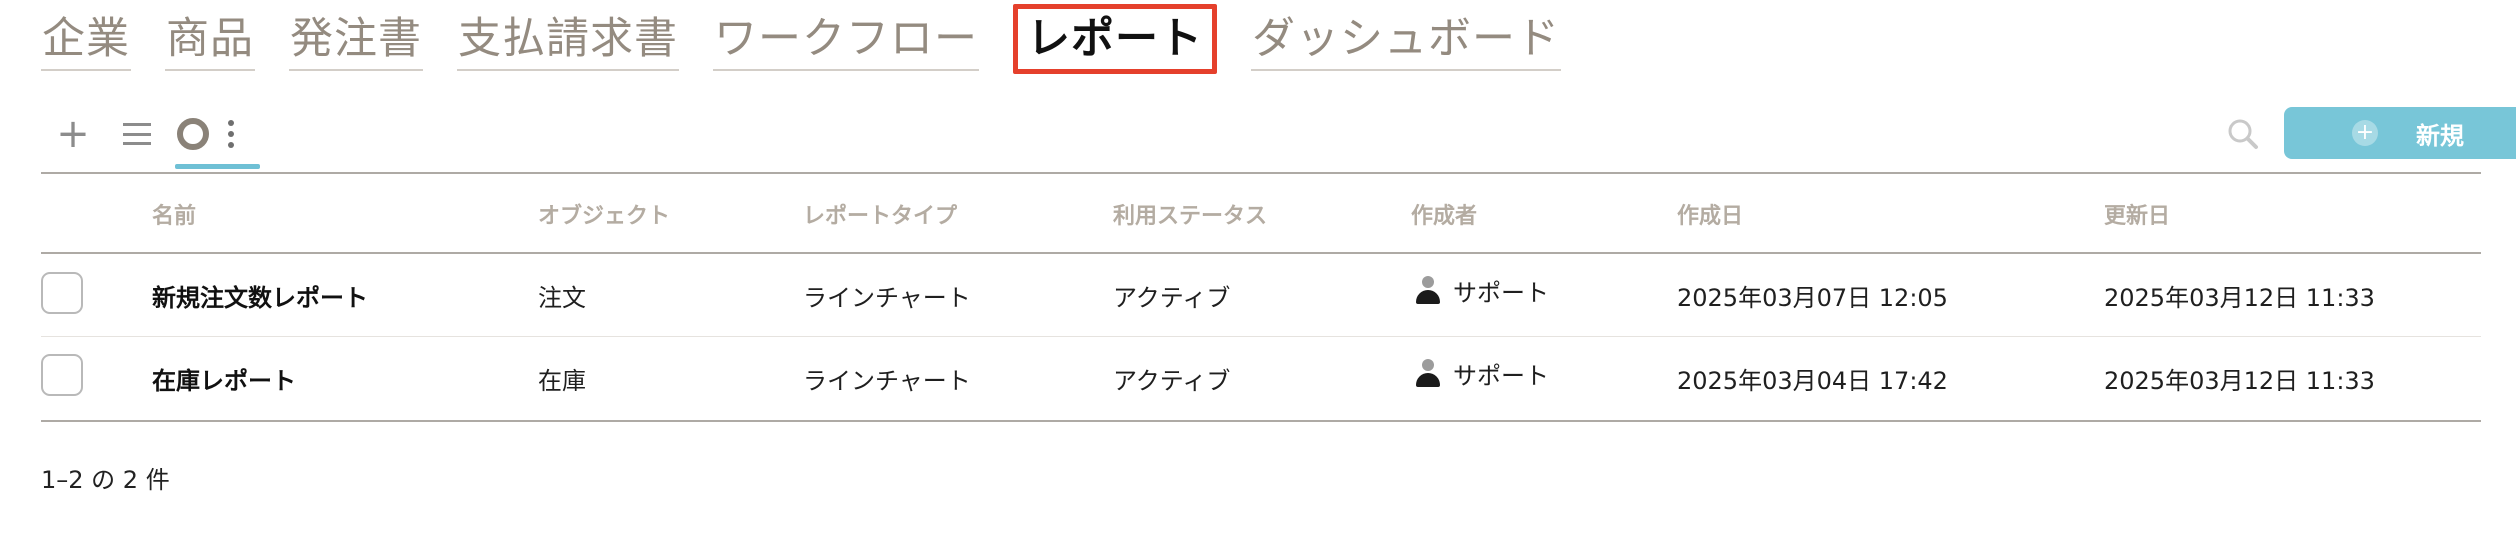 This screenshot has height=538, width=2516. What do you see at coordinates (231, 134) in the screenshot?
I see `more-vertical-icon` at bounding box center [231, 134].